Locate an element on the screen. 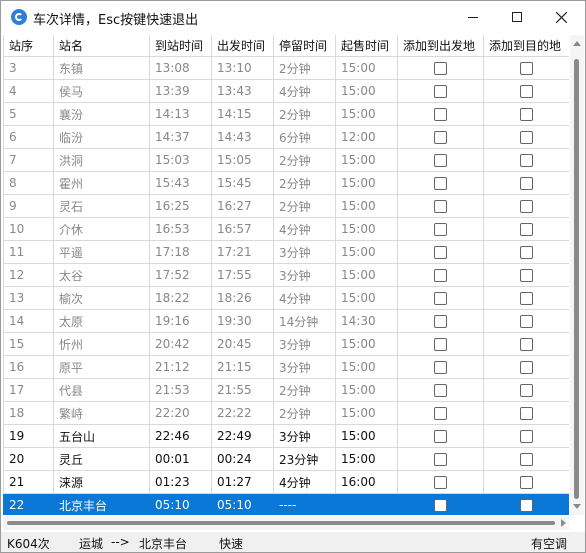 Image resolution: width=586 pixels, height=553 pixels. table-row: 14 太原 19:16 19:30 14分钟 14:30 is located at coordinates (286, 321).